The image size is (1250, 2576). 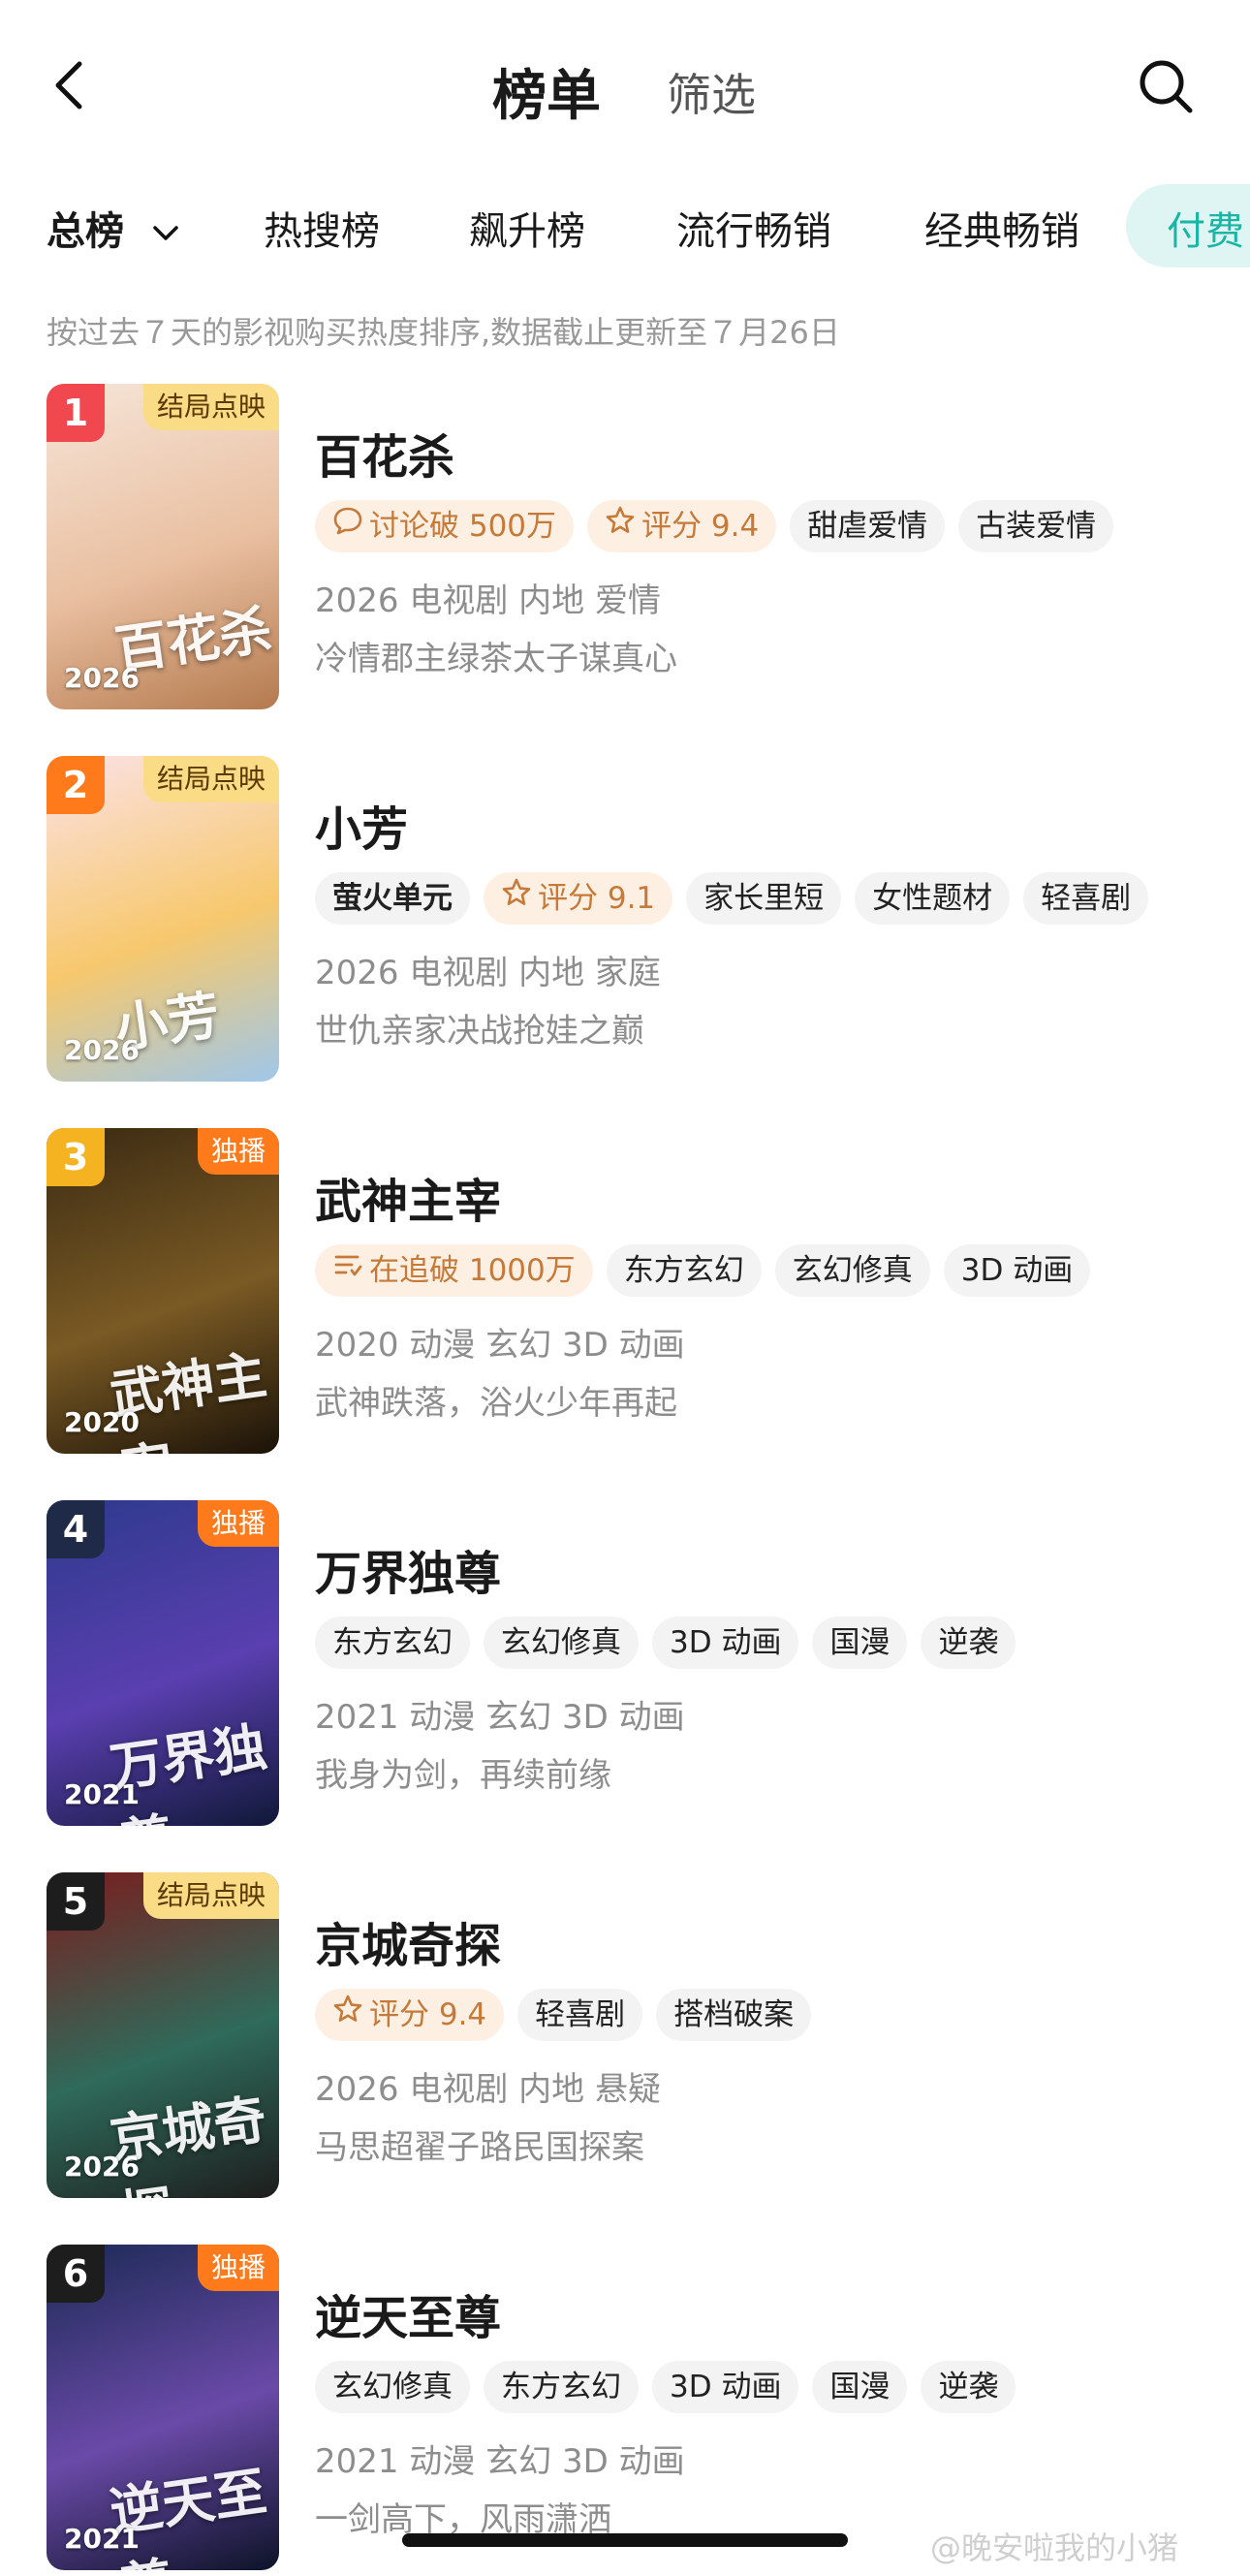 I want to click on chevron-left-icon, so click(x=68, y=85).